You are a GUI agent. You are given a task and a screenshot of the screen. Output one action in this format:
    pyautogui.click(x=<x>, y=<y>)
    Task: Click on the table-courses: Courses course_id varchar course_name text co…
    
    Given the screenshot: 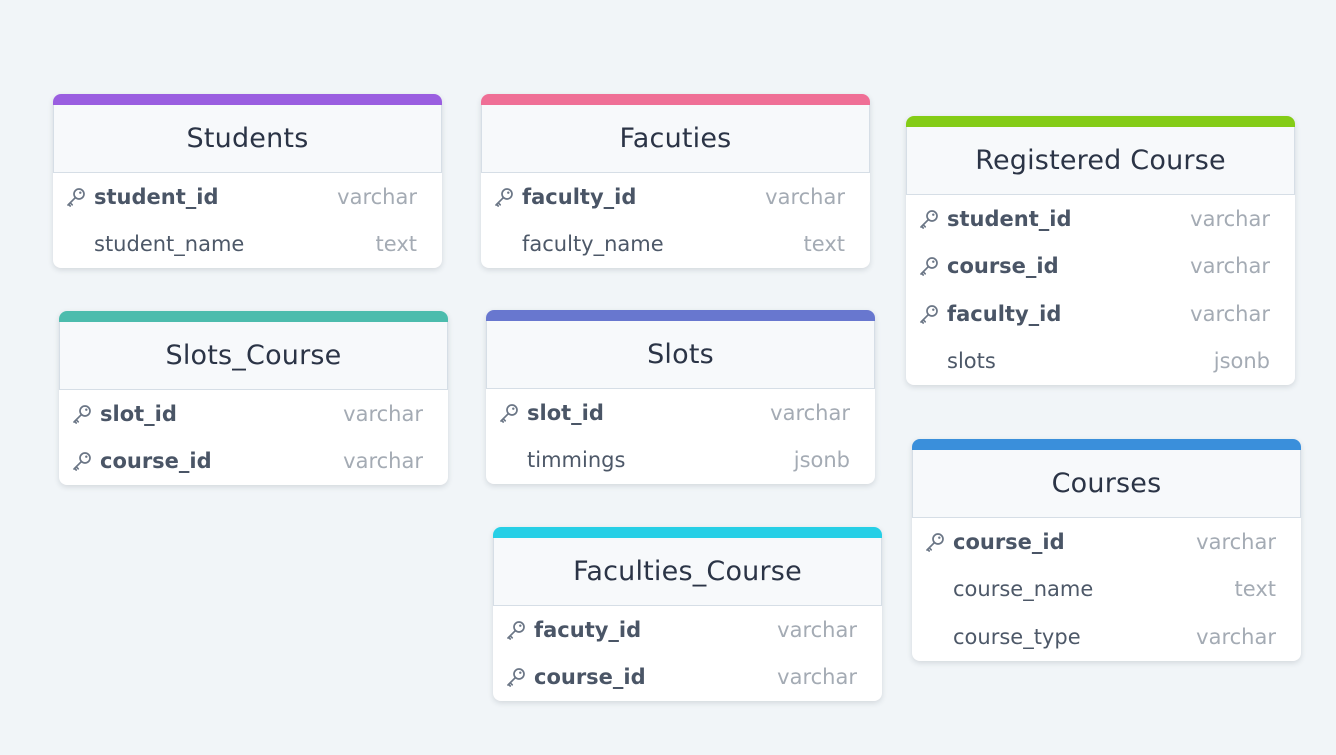 What is the action you would take?
    pyautogui.click(x=1106, y=550)
    